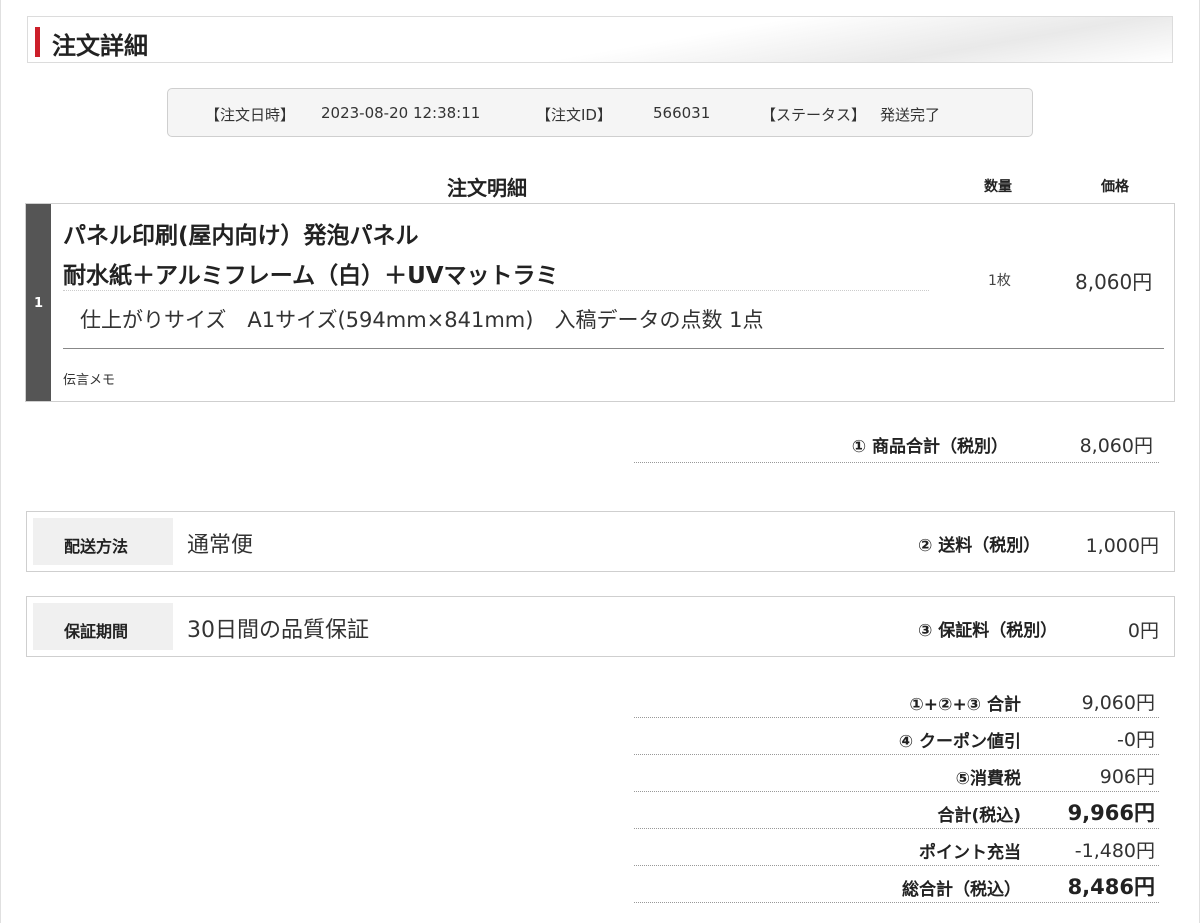  I want to click on total-row: ⑤消費税 906円, so click(896, 773).